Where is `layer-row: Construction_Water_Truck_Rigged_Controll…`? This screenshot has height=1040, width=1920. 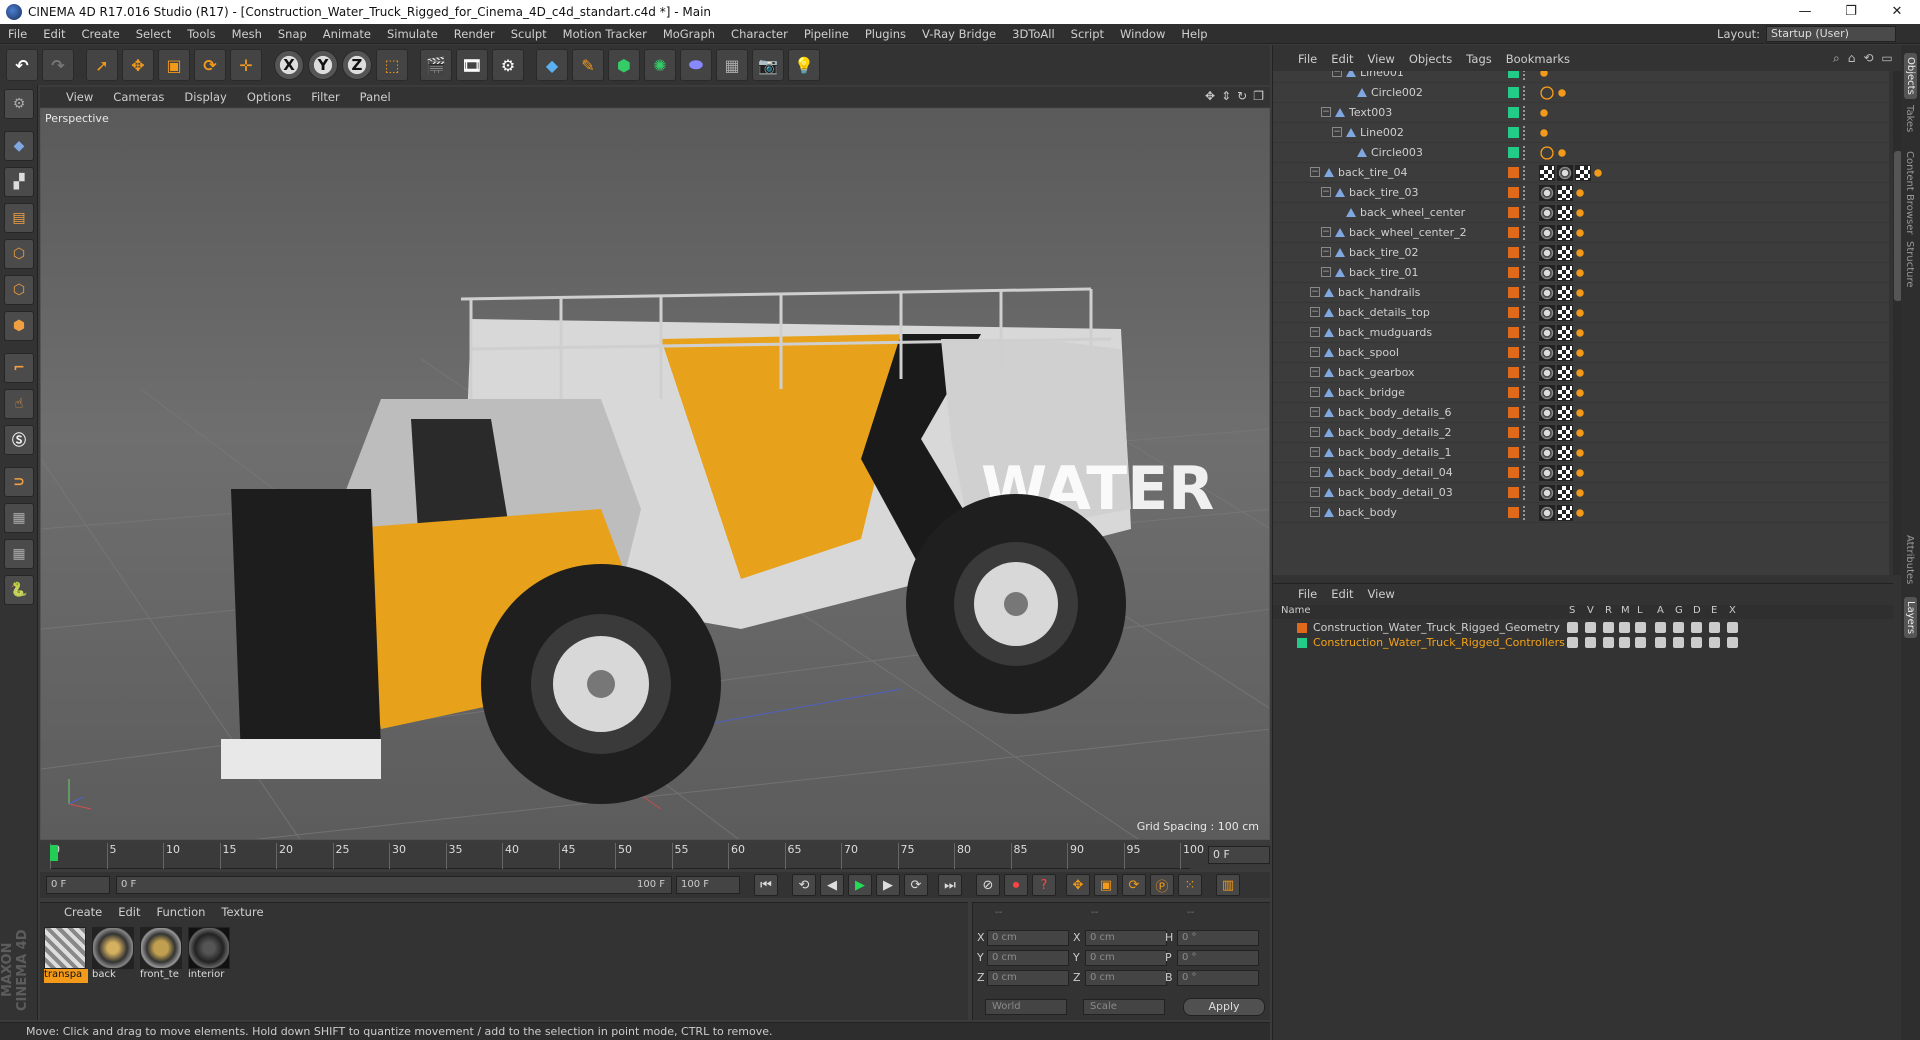
layer-row: Construction_Water_Truck_Rigged_Controll… is located at coordinates (1583, 643).